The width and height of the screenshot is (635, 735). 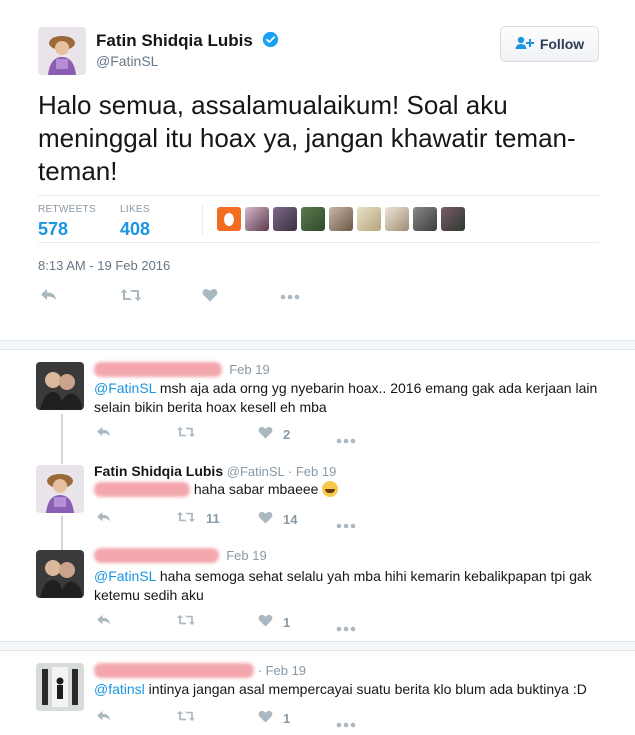 What do you see at coordinates (67, 229) in the screenshot?
I see `retweets-count: 578` at bounding box center [67, 229].